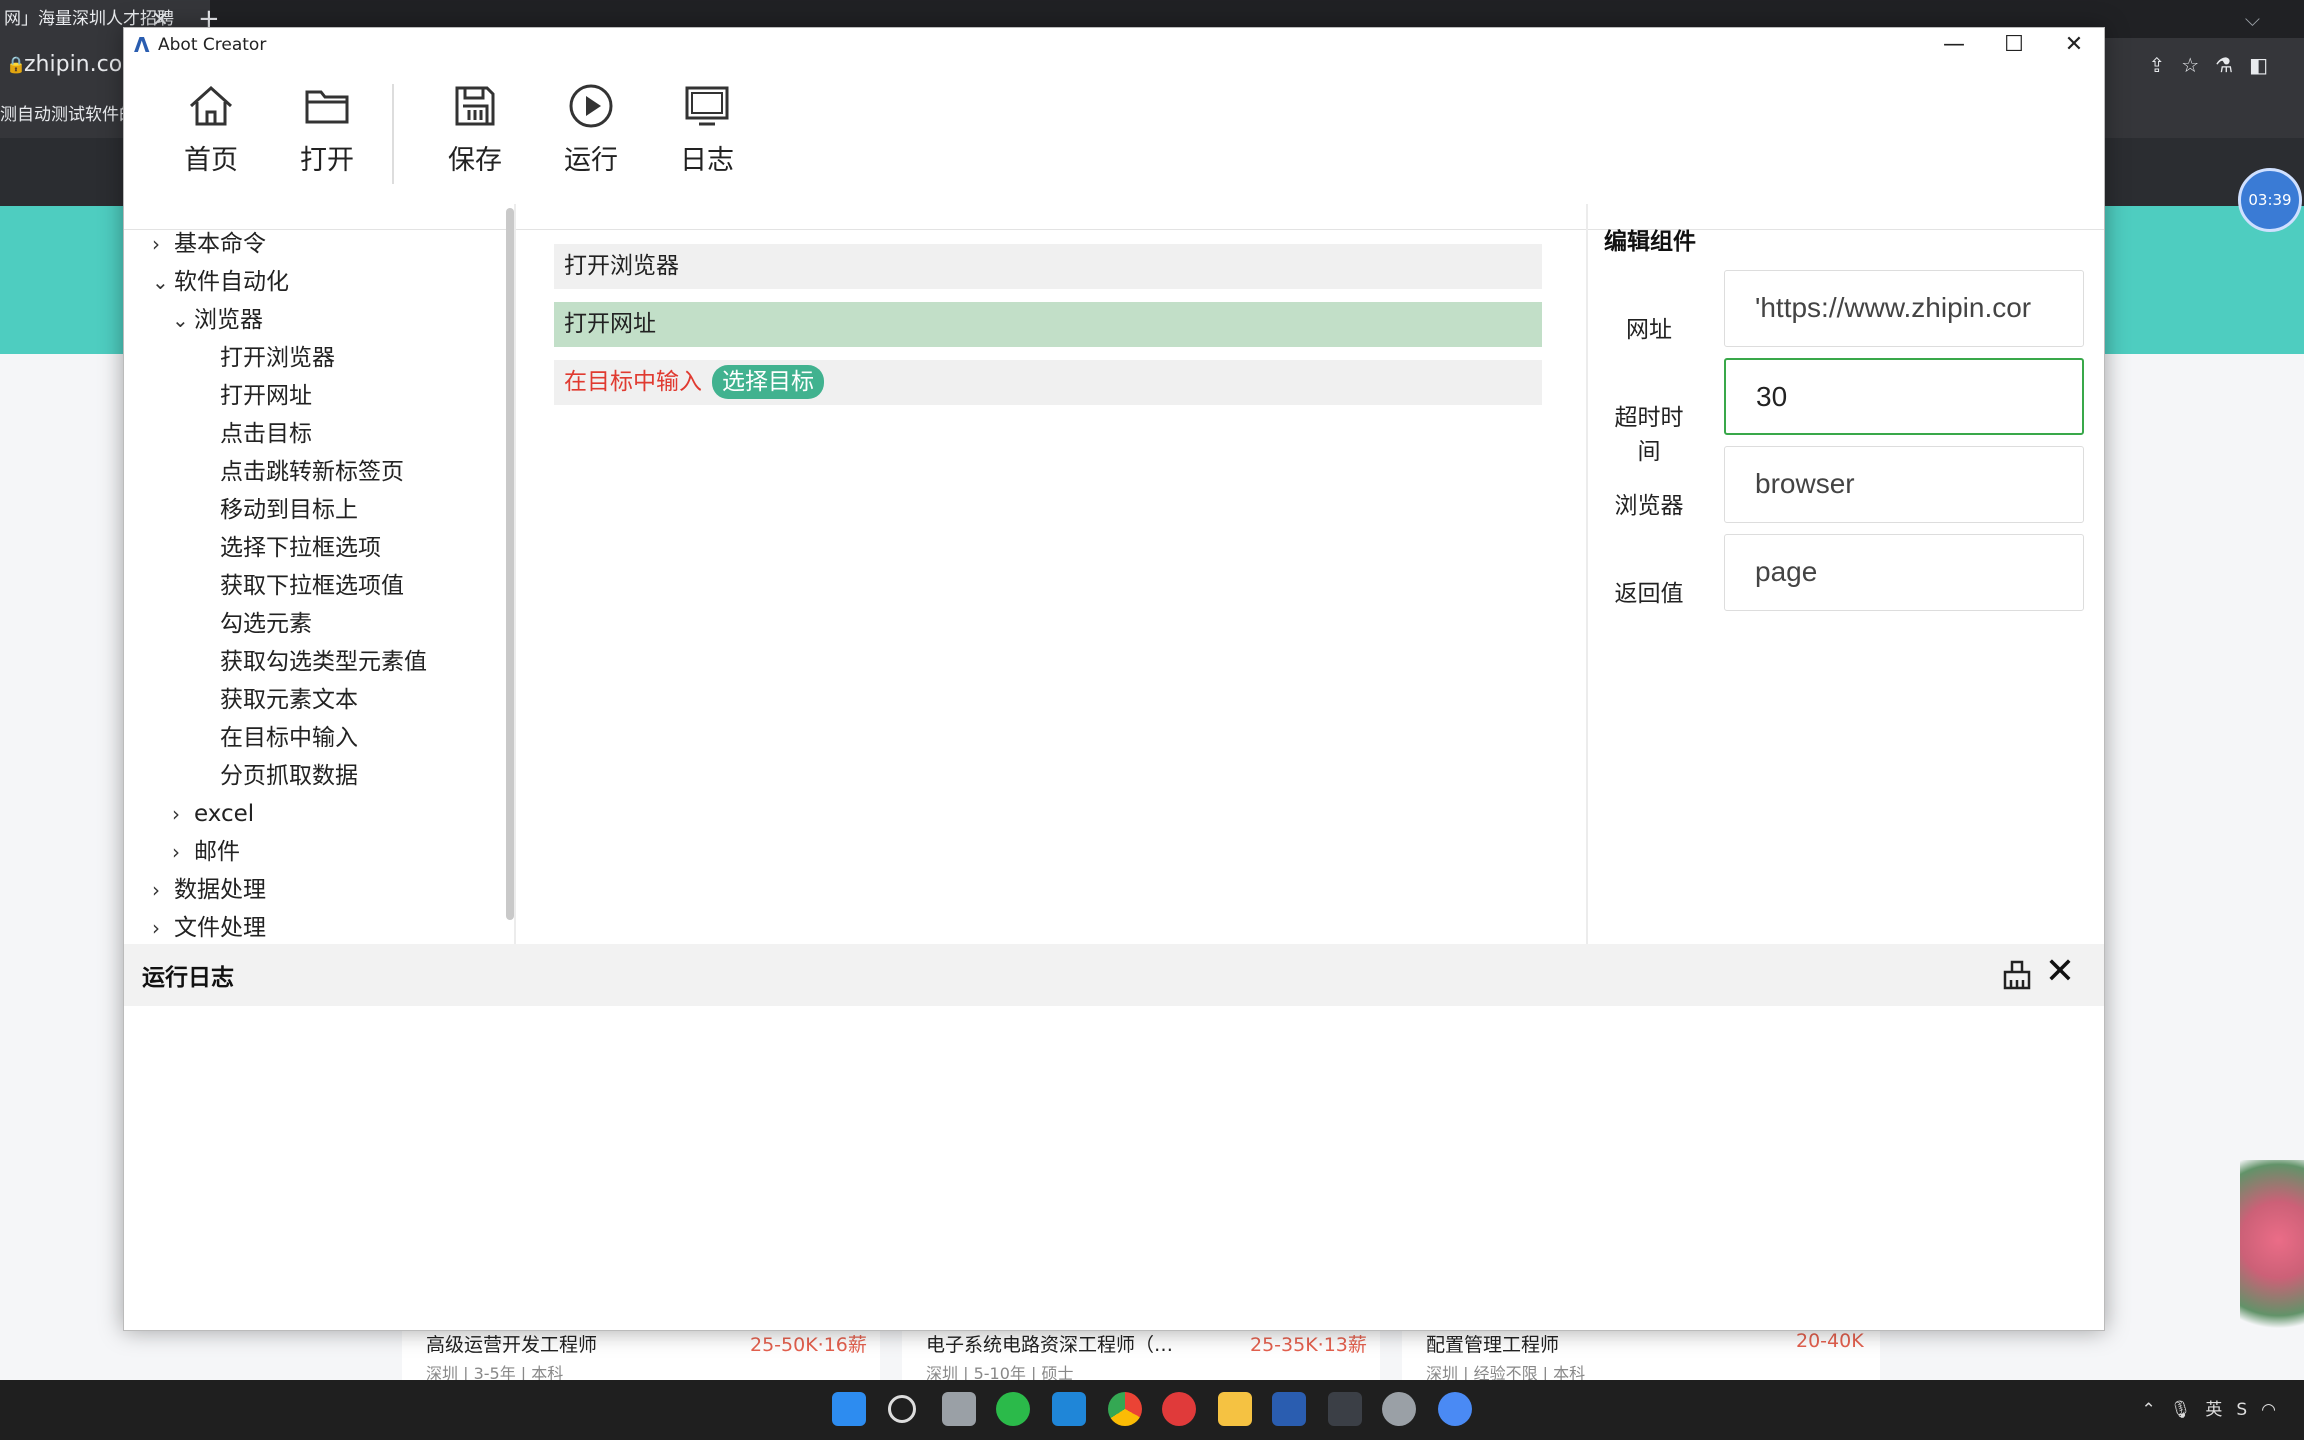  I want to click on tab-search-chevron-icon: ⌵, so click(2252, 19).